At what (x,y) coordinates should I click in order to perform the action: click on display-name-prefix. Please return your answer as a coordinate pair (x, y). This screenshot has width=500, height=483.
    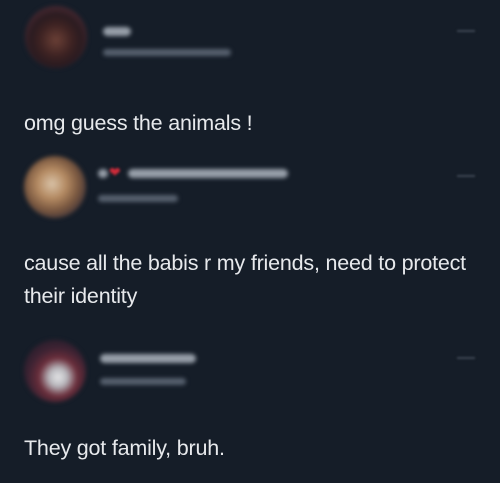
    Looking at the image, I should click on (103, 173).